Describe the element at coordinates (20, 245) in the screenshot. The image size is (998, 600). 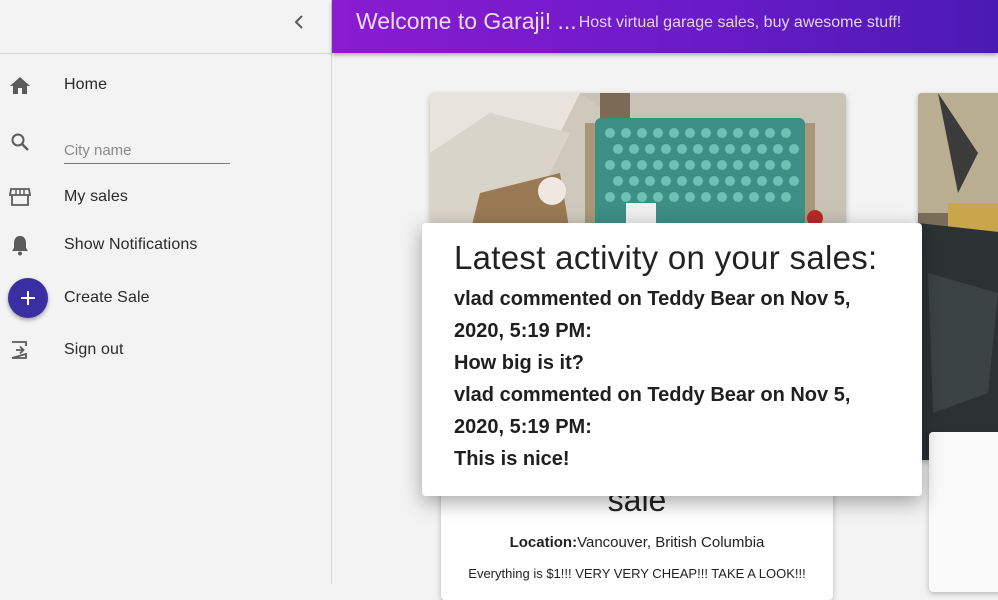
I see `bell-icon` at that location.